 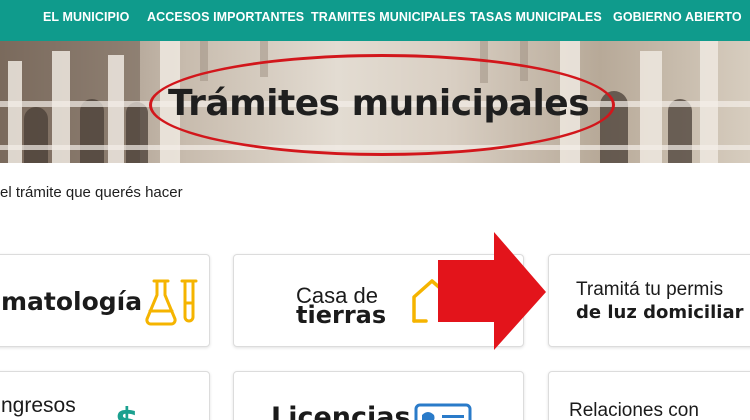 I want to click on card-relaciones: Relaciones con, so click(x=649, y=395).